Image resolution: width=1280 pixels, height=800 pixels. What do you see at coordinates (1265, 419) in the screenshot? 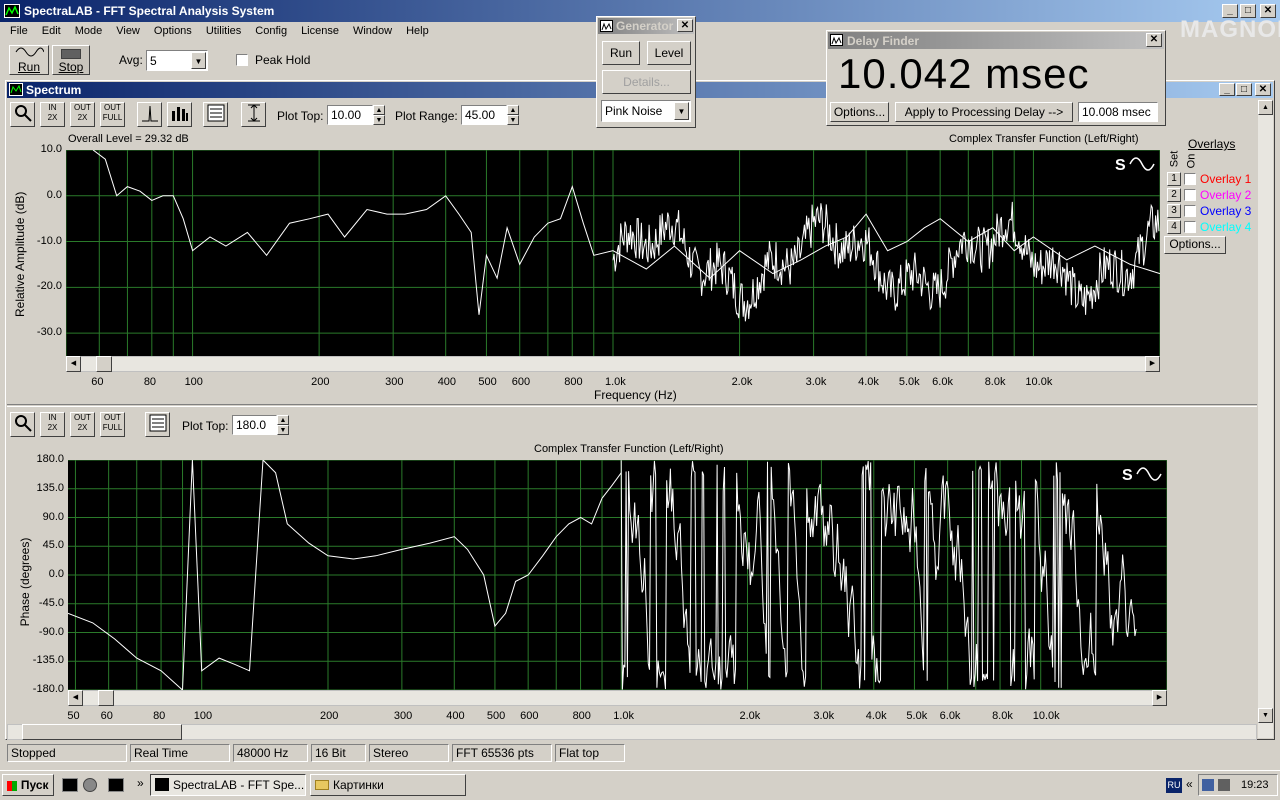
I see `spectrum-vscroll` at bounding box center [1265, 419].